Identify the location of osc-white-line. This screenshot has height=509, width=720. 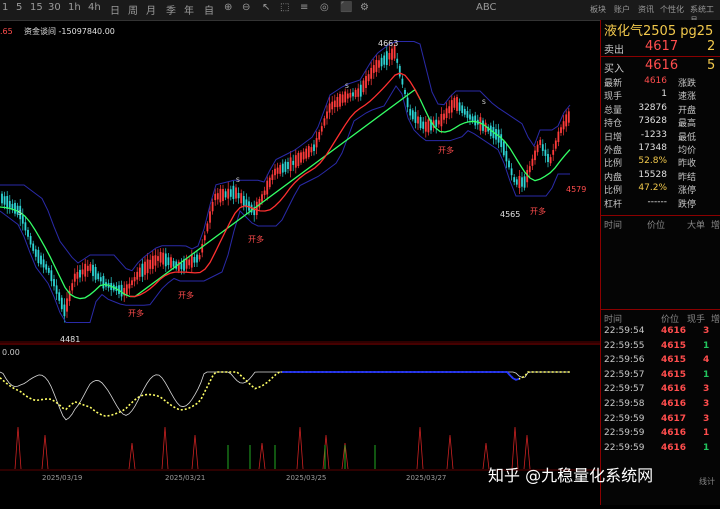
(285, 396).